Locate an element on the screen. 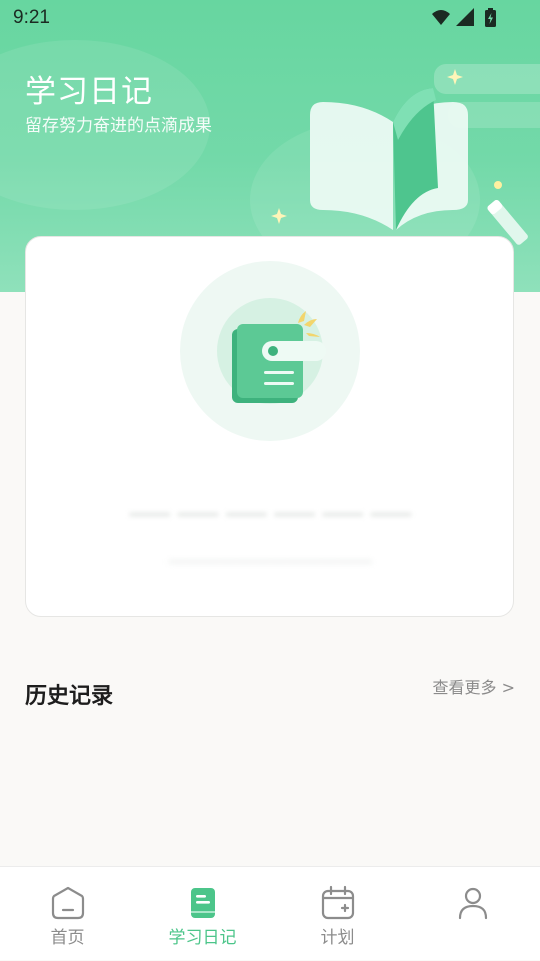 Image resolution: width=540 pixels, height=961 pixels. tab-plan: 计划 is located at coordinates (337, 914).